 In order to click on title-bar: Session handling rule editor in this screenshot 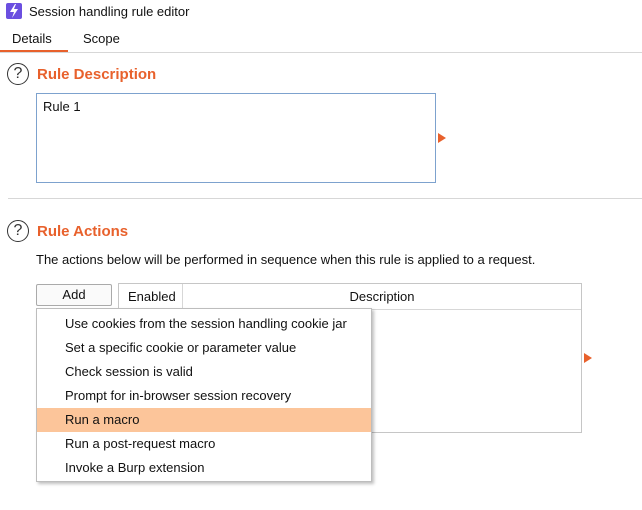, I will do `click(321, 12)`.